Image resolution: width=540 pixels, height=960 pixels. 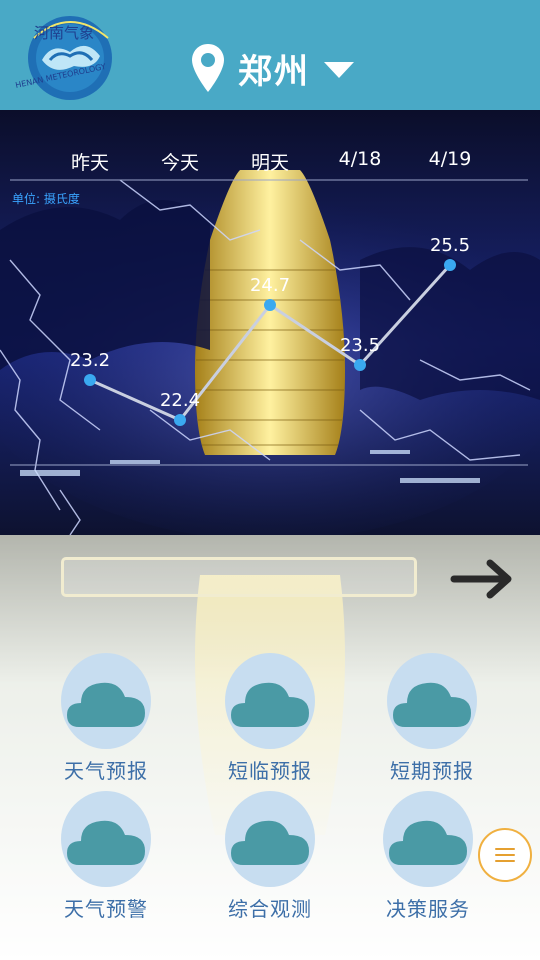 What do you see at coordinates (106, 771) in the screenshot?
I see `tile-label: 天气预报` at bounding box center [106, 771].